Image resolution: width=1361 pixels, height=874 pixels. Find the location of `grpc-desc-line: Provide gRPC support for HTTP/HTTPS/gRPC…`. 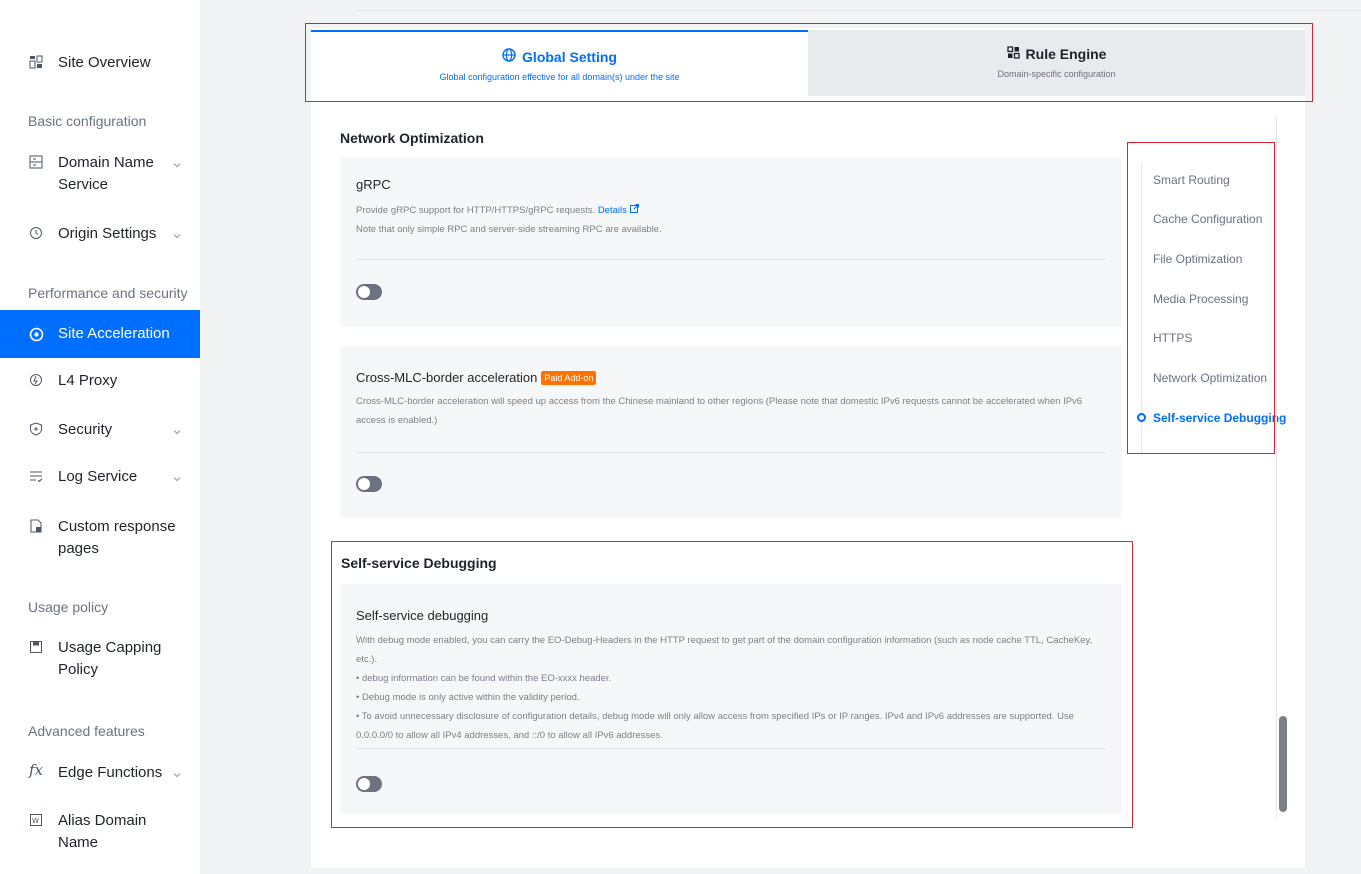

grpc-desc-line: Provide gRPC support for HTTP/HTTPS/gRPC… is located at coordinates (476, 210).